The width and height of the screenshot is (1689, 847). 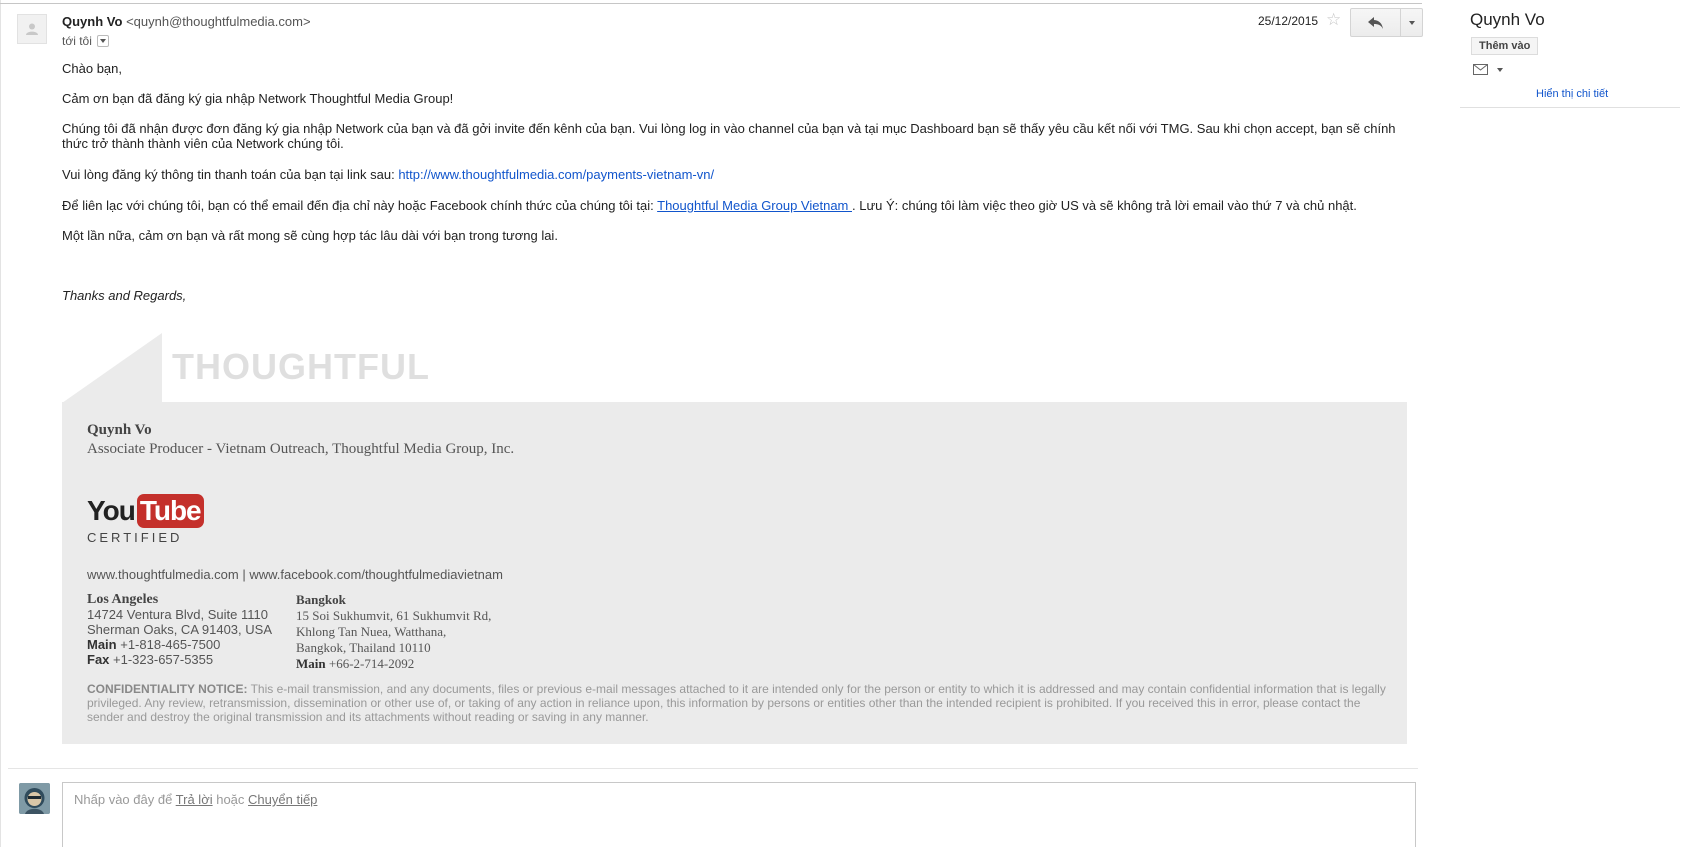 I want to click on youtube-certified-logo: You Tube CERTIFIED, so click(x=145, y=519).